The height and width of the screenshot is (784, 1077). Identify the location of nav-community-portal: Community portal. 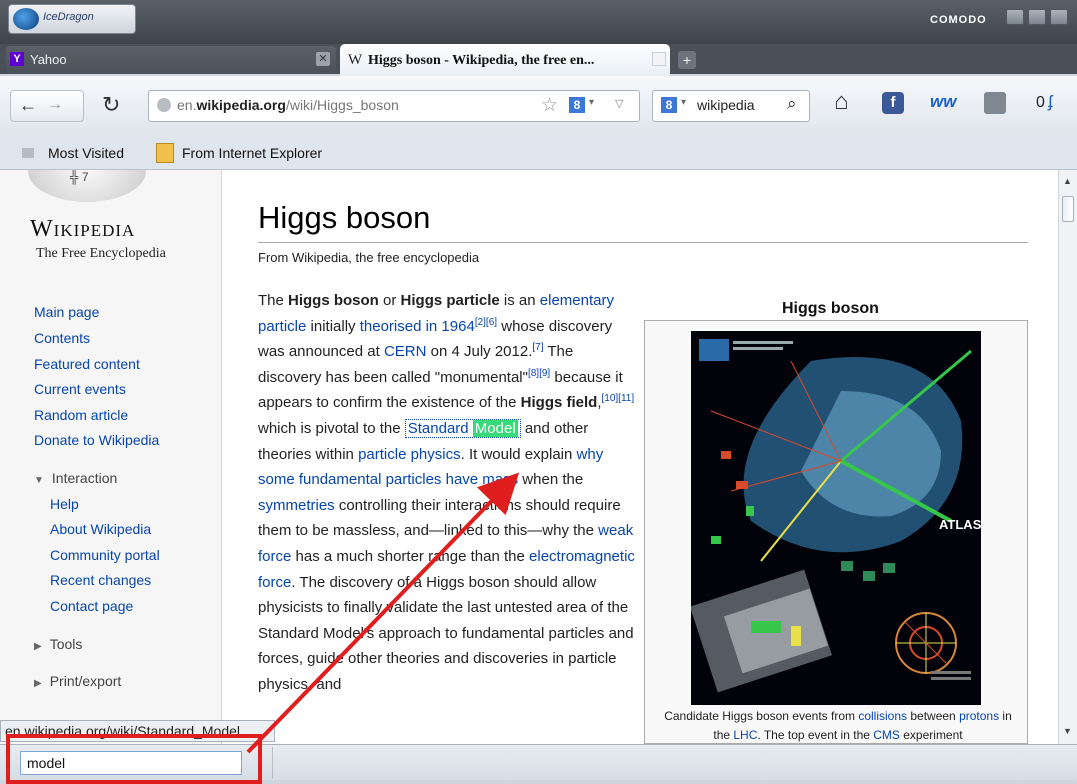
(105, 555).